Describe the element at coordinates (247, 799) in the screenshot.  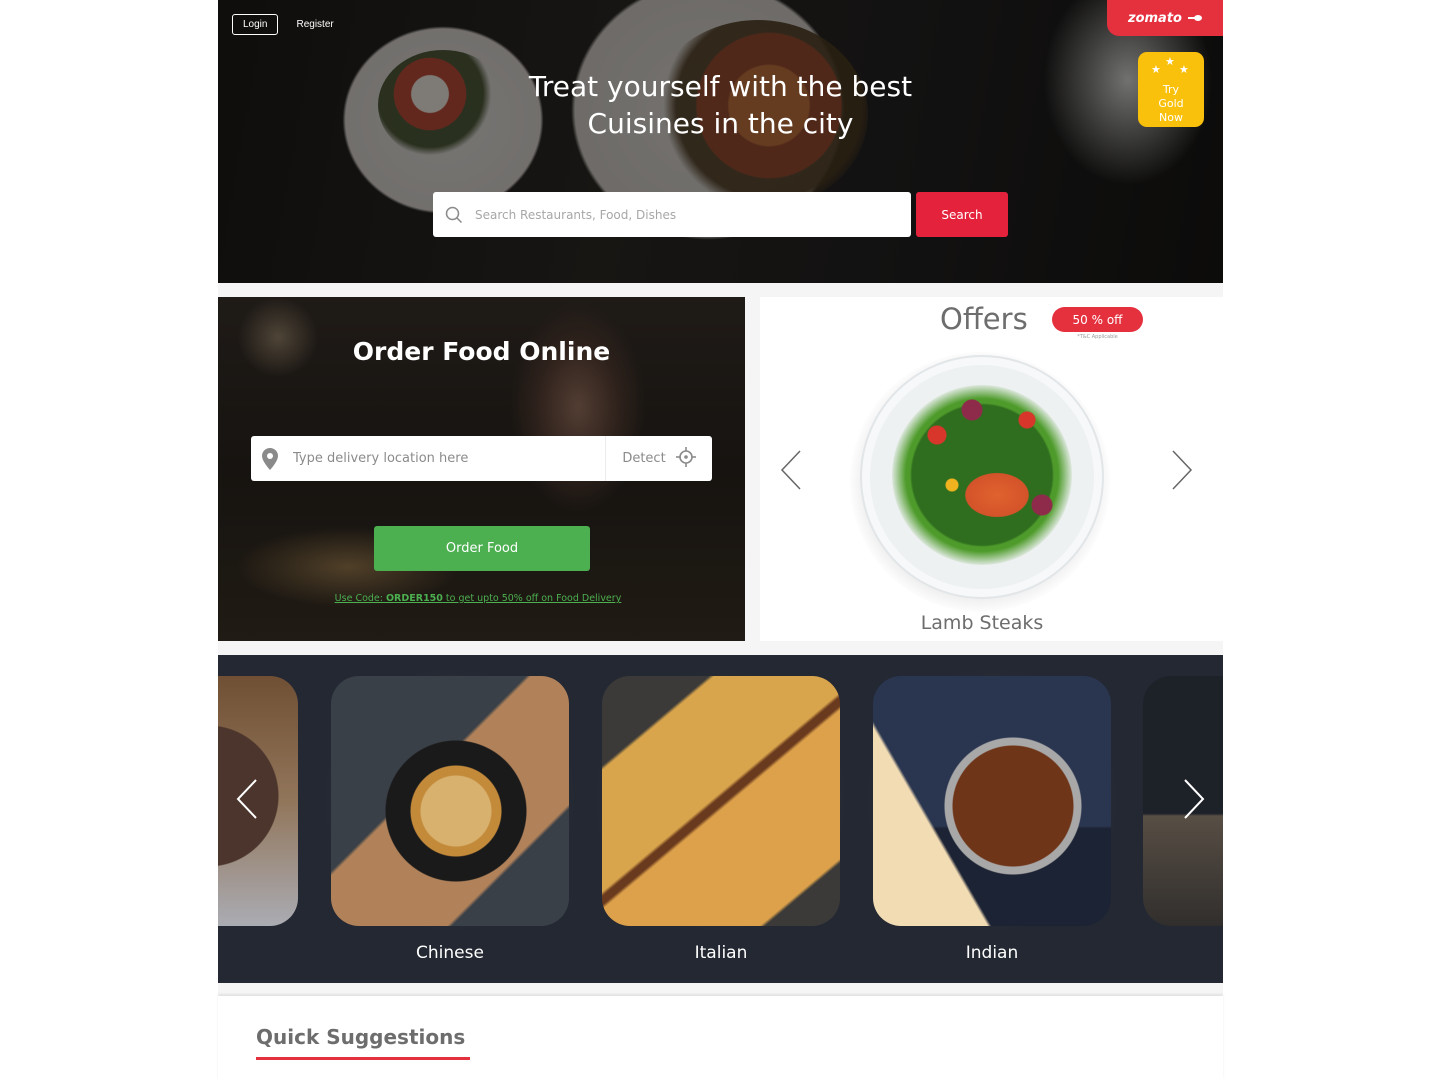
I see `cuisine-prev-arrow-icon` at that location.